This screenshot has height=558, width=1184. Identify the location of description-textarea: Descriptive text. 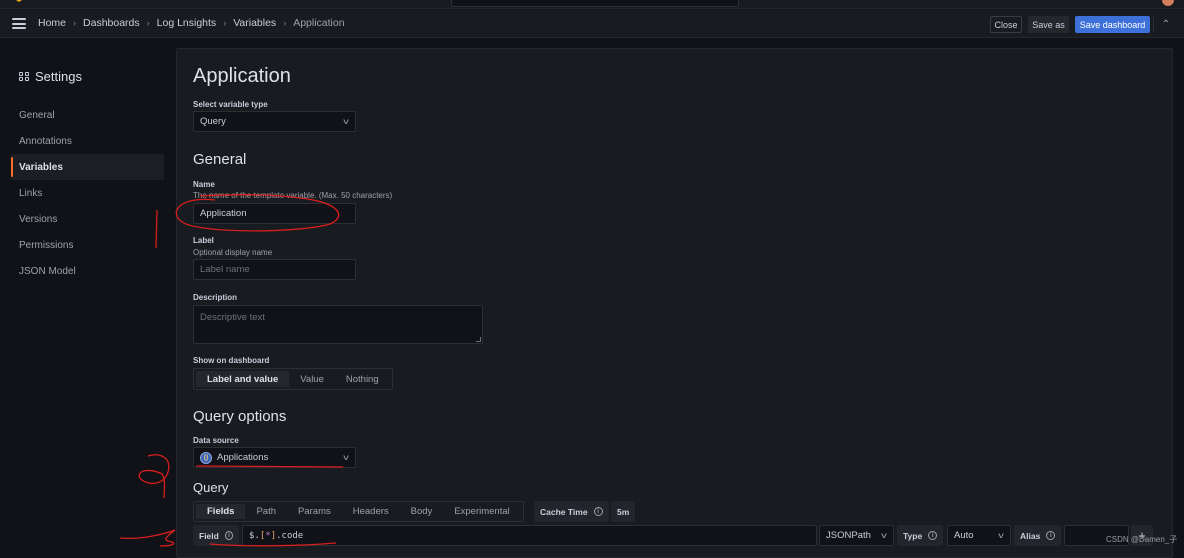
(338, 324).